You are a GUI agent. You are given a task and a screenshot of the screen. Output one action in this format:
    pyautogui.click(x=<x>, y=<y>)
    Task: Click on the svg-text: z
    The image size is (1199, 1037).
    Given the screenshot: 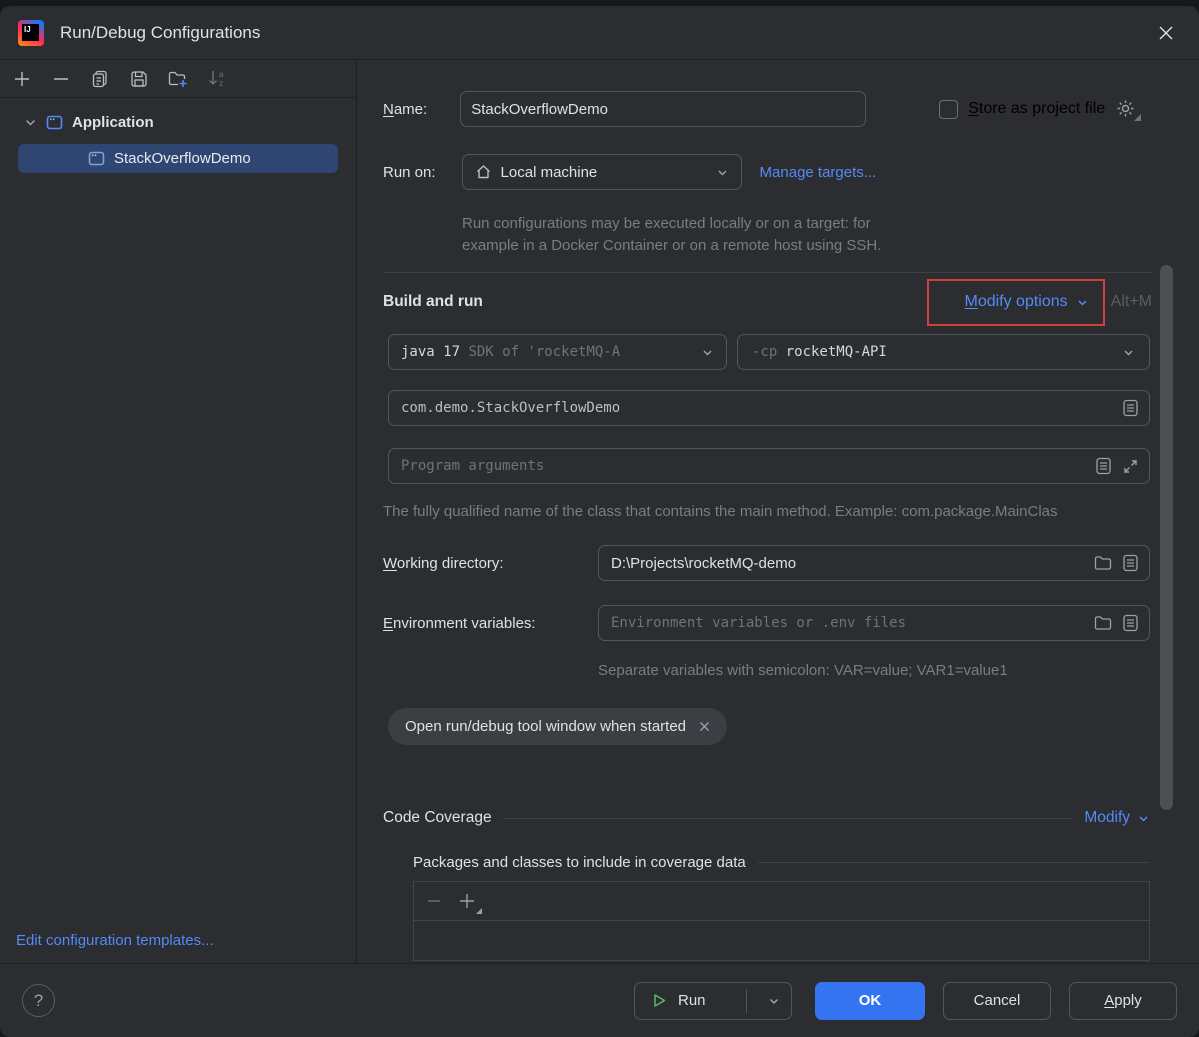 What is the action you would take?
    pyautogui.click(x=221, y=83)
    